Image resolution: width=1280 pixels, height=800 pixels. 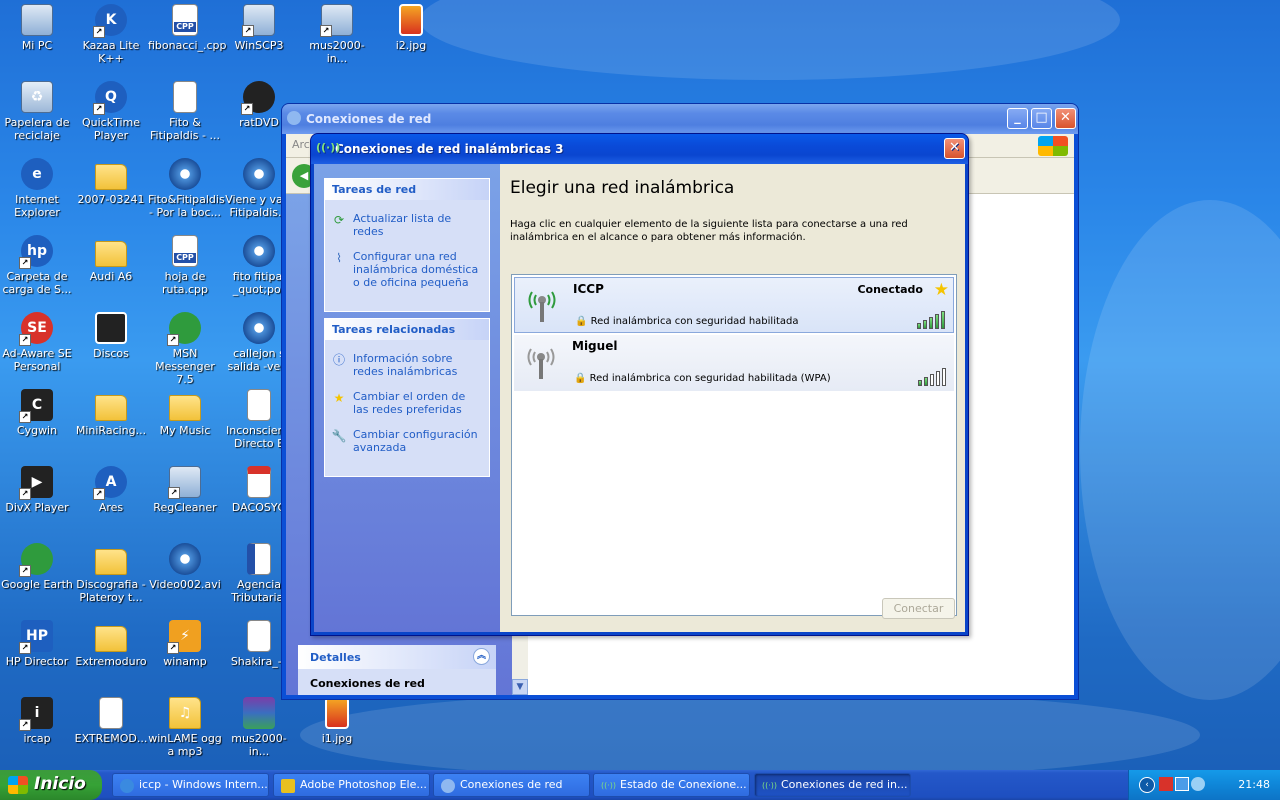 I want to click on ratdvd-icon, so click(x=258, y=98).